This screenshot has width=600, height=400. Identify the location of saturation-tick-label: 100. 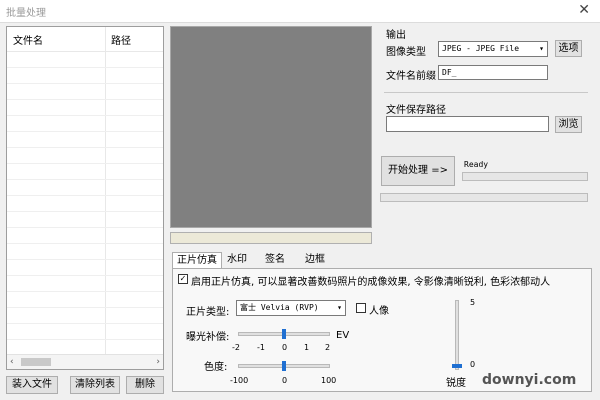
(329, 380).